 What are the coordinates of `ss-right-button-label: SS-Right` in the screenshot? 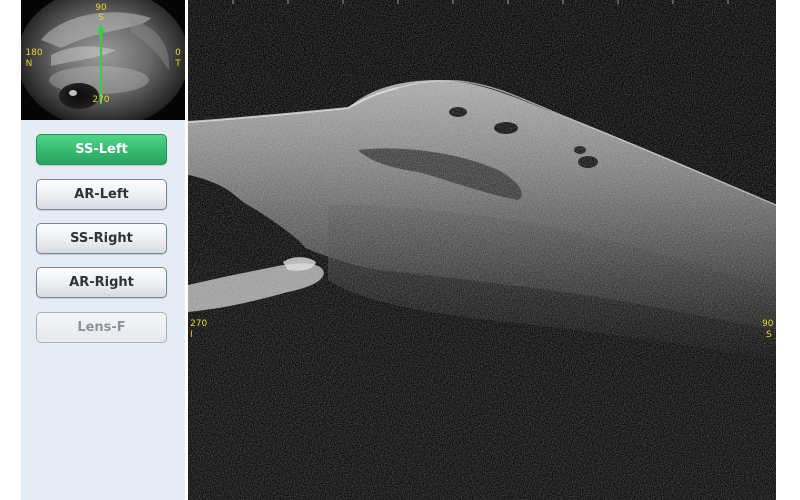 It's located at (101, 238).